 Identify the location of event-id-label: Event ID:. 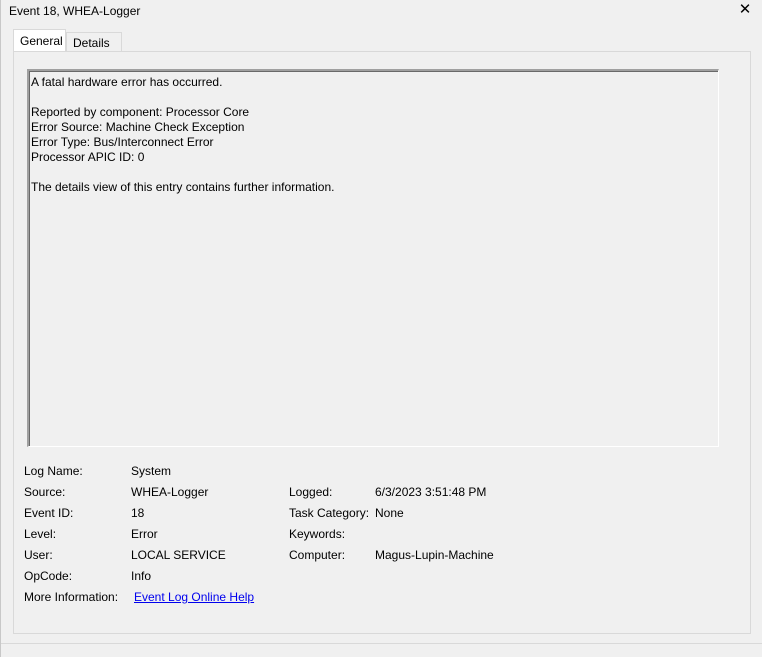
(49, 513).